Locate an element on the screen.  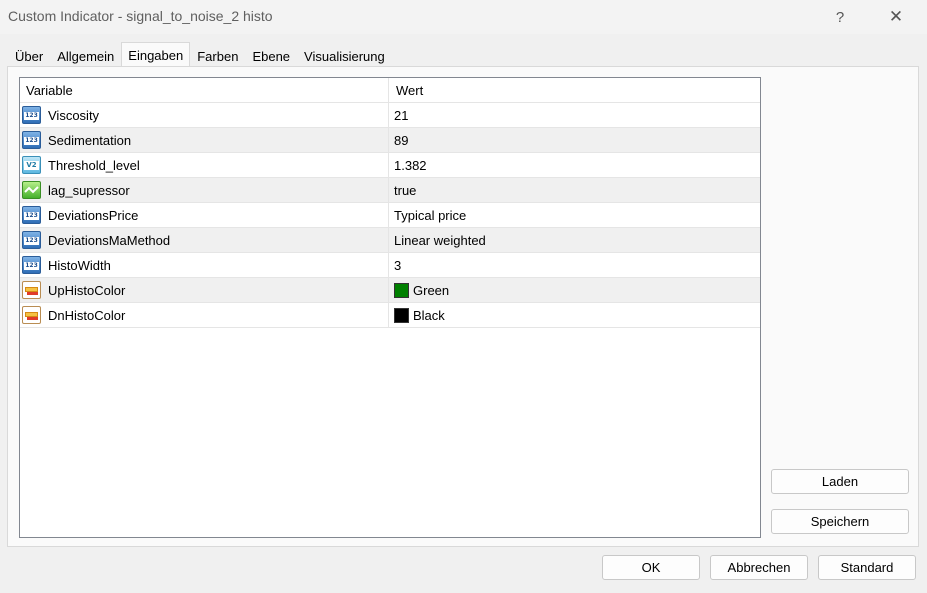
table-row: 123 Sedimentation 89 is located at coordinates (390, 140).